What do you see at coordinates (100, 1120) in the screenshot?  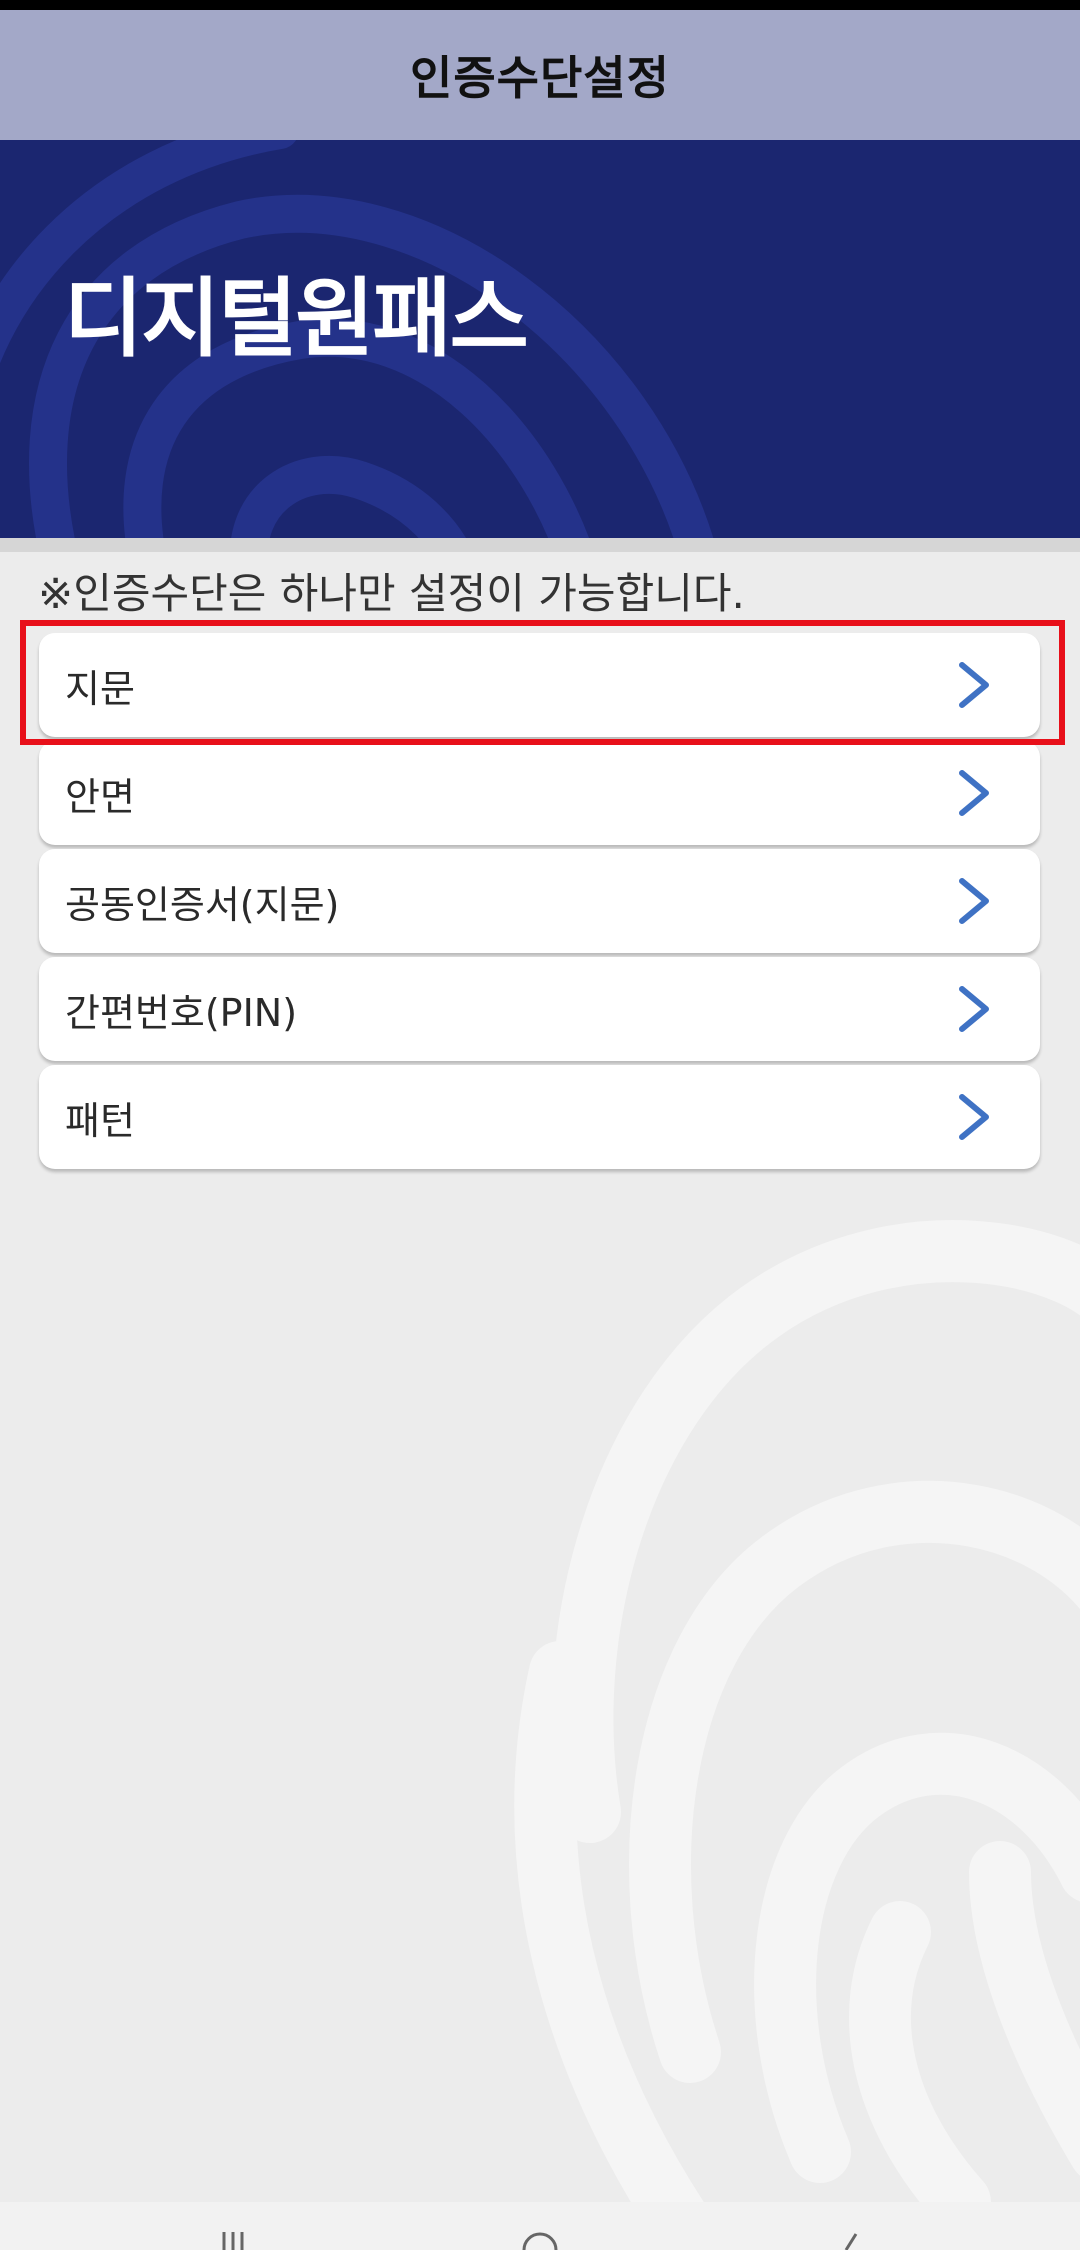 I see `menu-item-label: 패턴` at bounding box center [100, 1120].